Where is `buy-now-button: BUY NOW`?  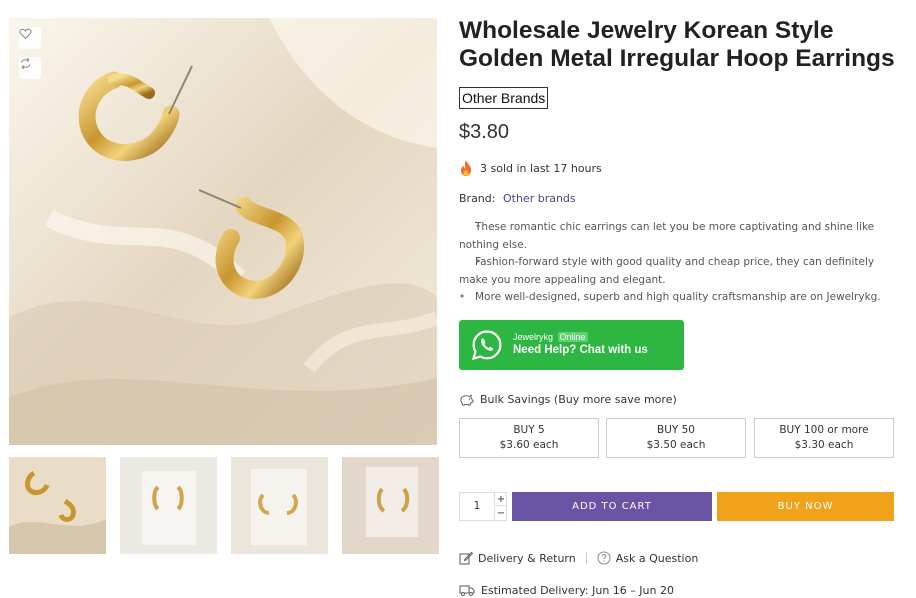 buy-now-button: BUY NOW is located at coordinates (805, 506).